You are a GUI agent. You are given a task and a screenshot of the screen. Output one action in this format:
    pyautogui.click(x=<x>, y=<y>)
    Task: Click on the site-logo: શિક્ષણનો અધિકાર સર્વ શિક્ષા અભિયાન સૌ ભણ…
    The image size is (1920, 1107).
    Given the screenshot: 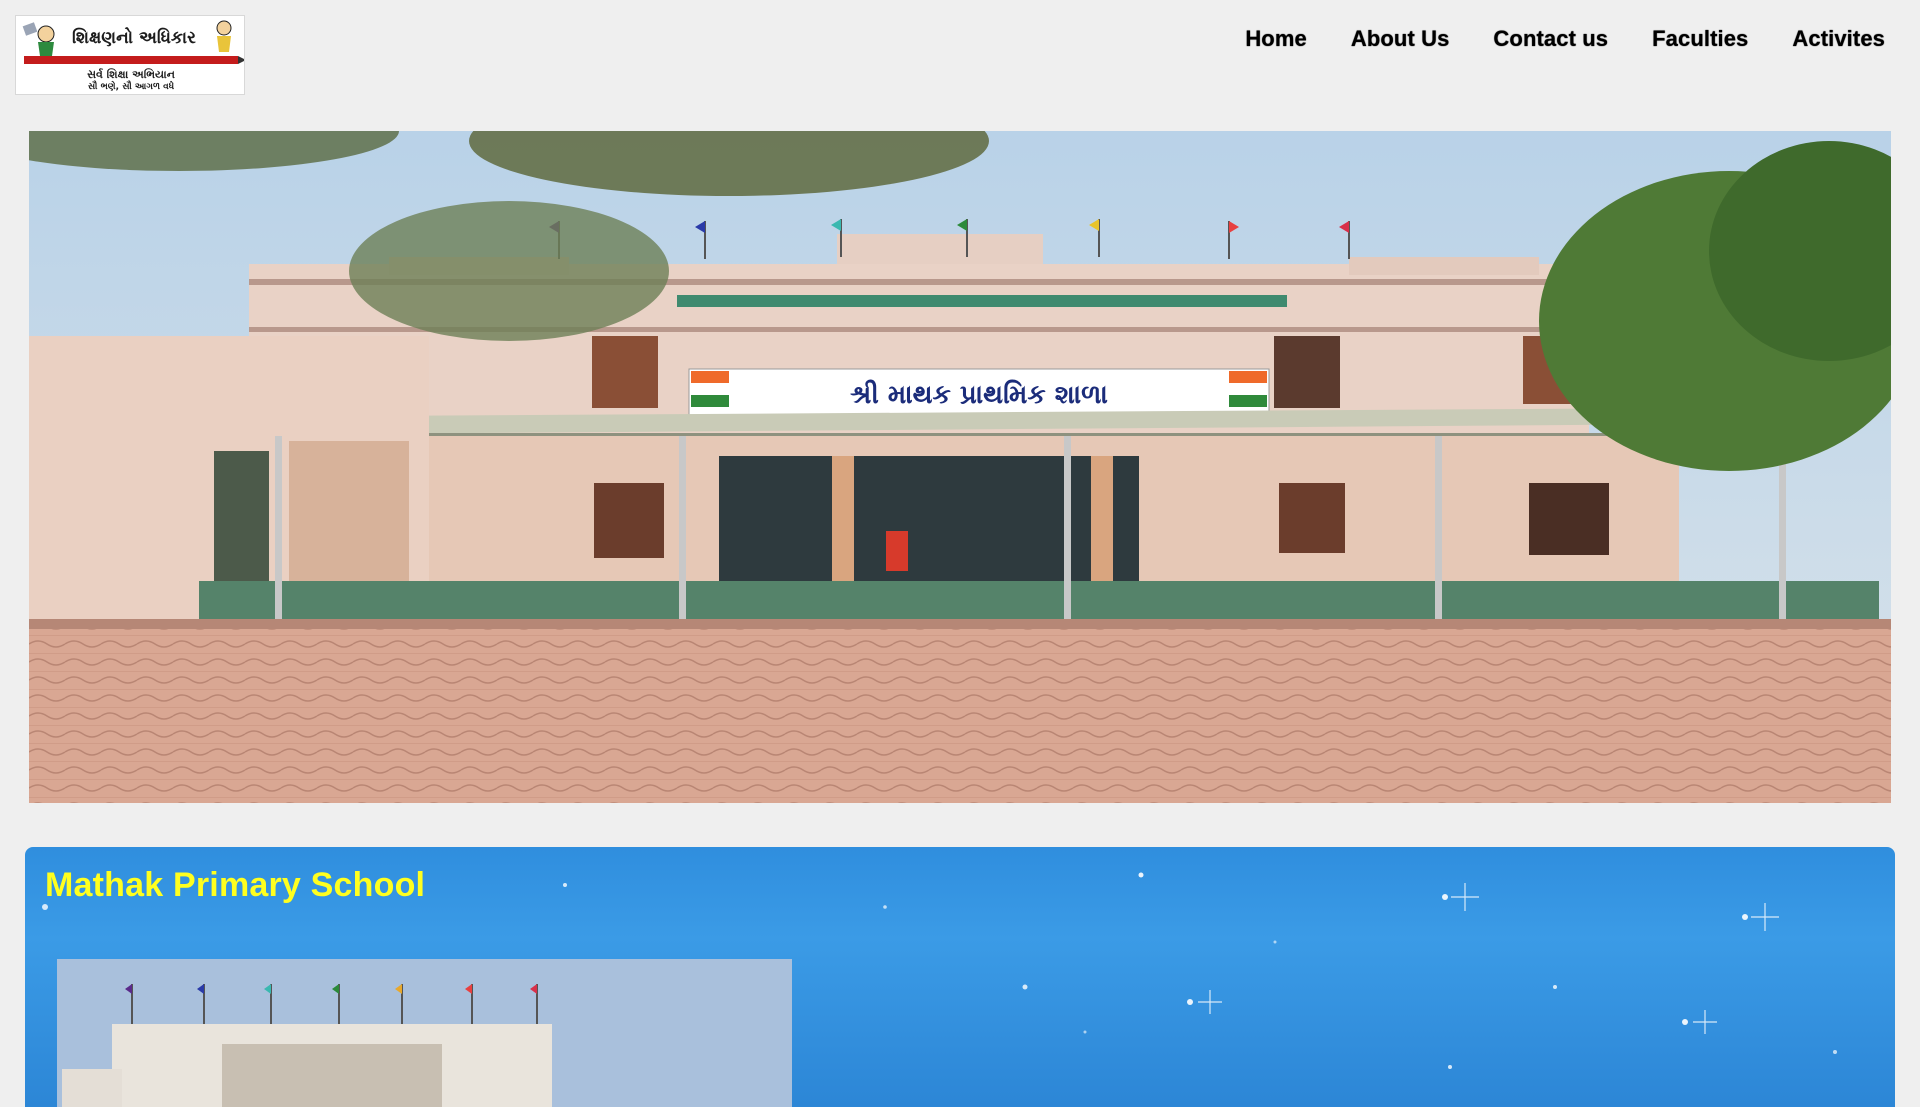 What is the action you would take?
    pyautogui.click(x=130, y=55)
    